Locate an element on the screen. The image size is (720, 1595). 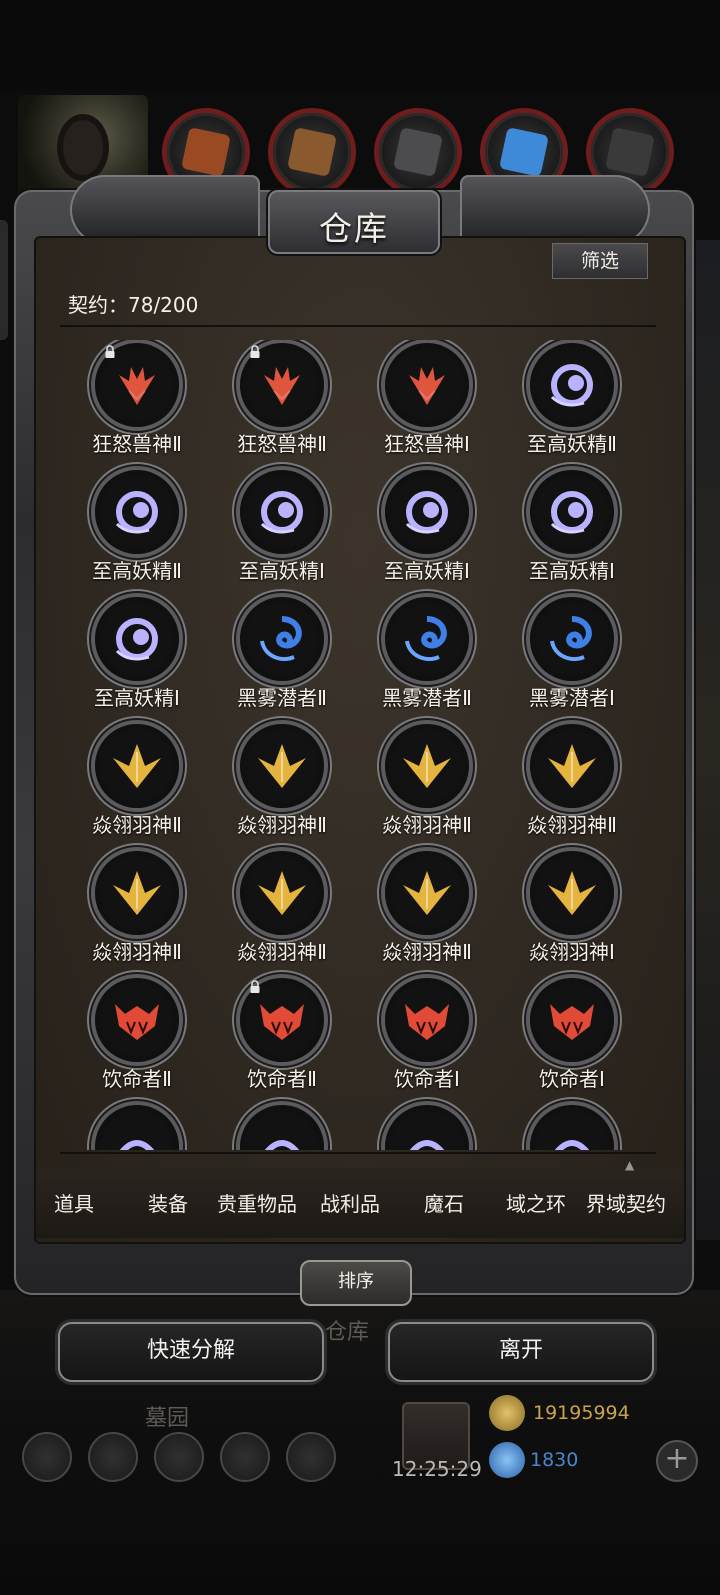
background-top is located at coordinates (360, 45).